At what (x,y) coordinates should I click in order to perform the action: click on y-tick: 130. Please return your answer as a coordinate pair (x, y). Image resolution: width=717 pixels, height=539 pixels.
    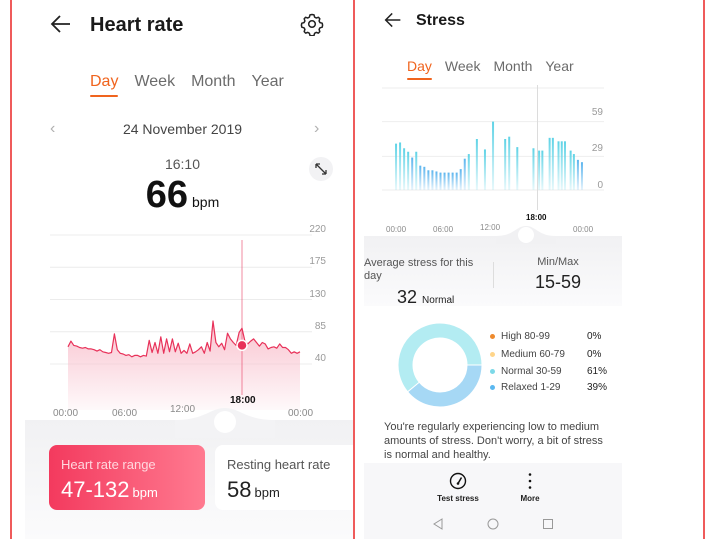
    Looking at the image, I should click on (317, 294).